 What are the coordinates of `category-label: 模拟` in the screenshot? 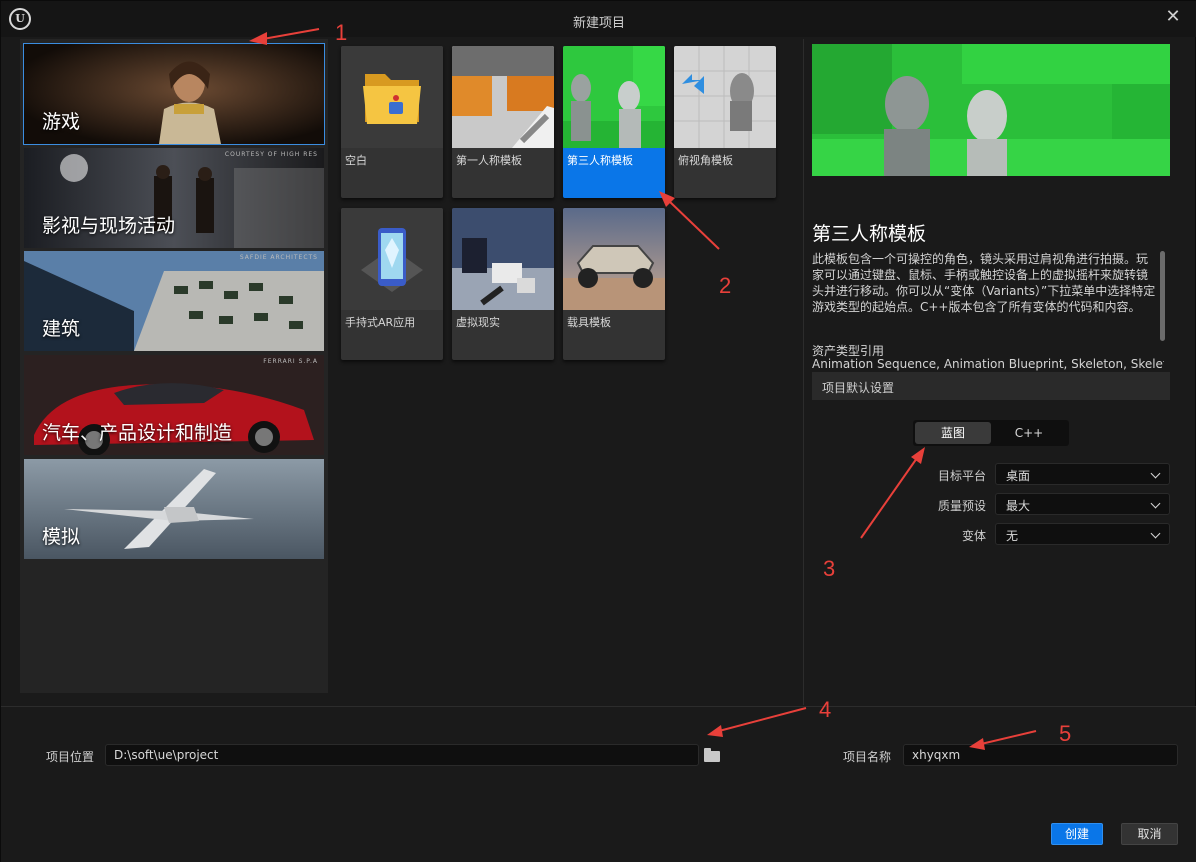 It's located at (61, 537).